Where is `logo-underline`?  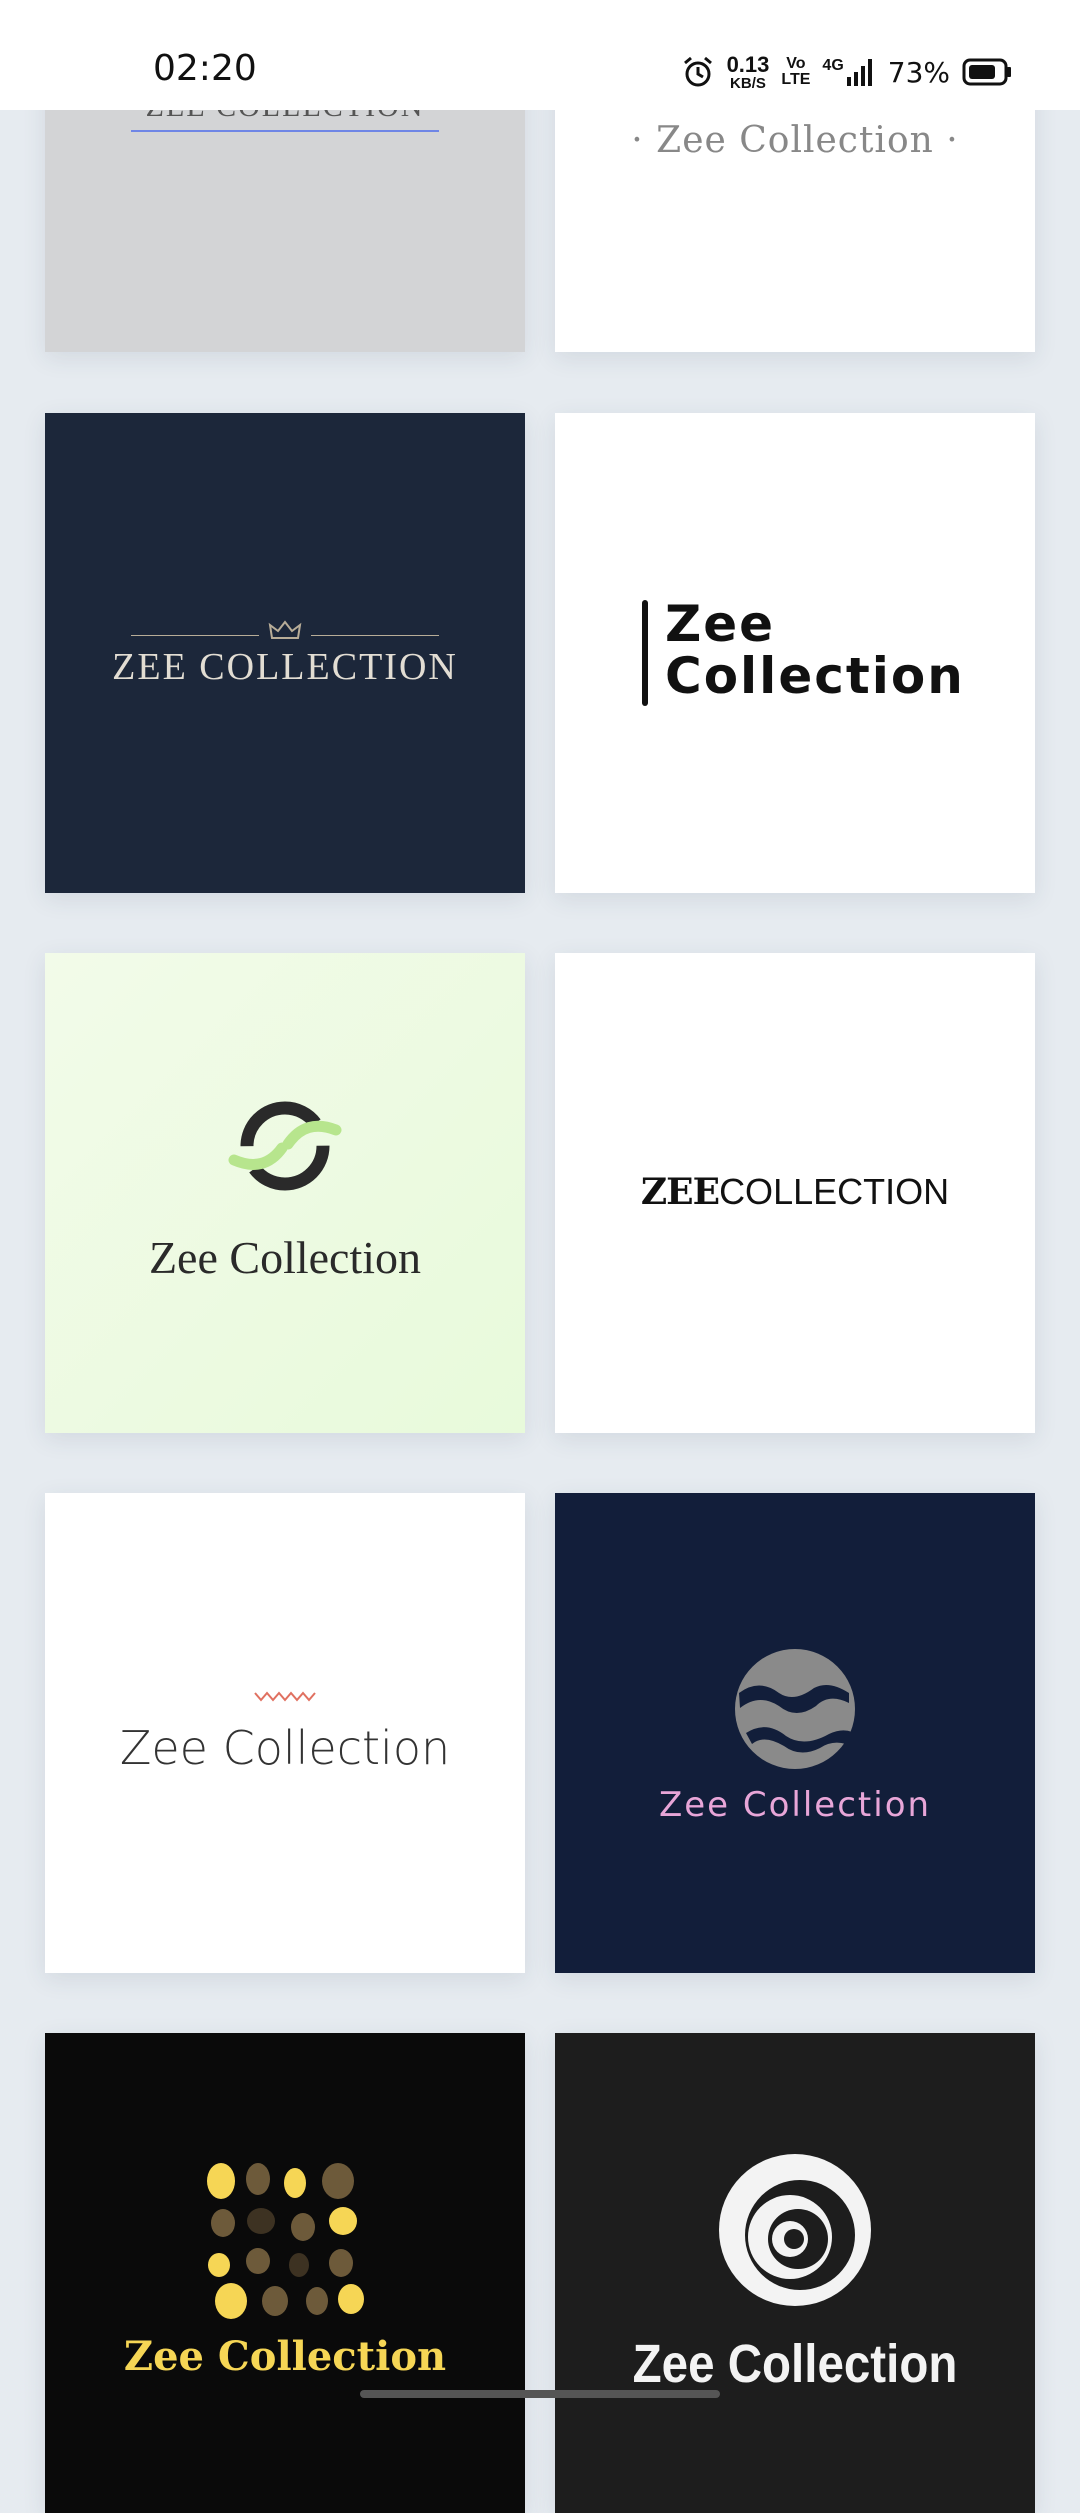 logo-underline is located at coordinates (285, 131).